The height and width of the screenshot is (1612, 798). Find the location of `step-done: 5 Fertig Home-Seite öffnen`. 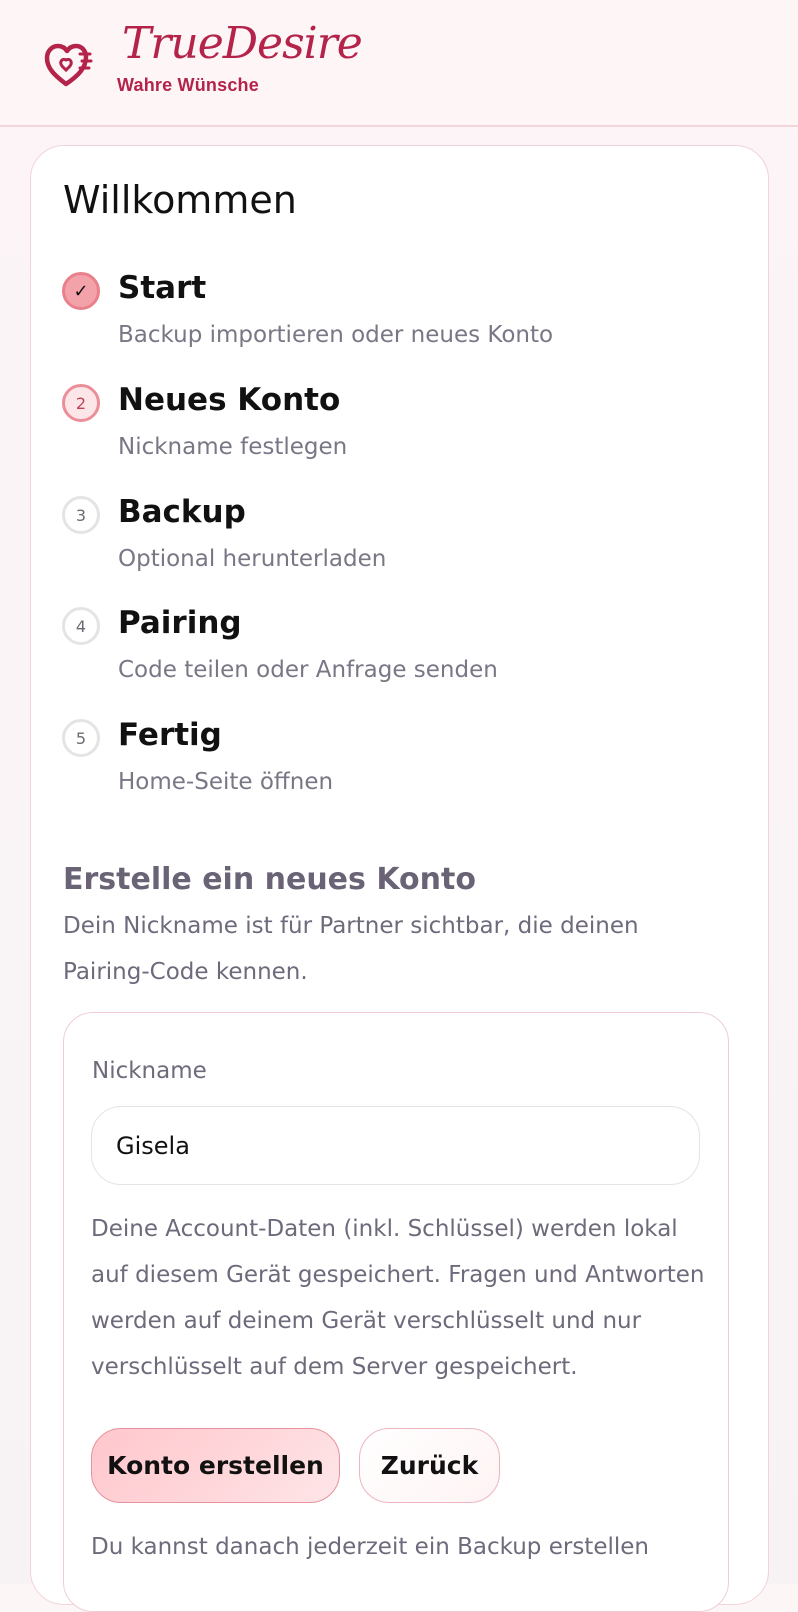

step-done: 5 Fertig Home-Seite öffnen is located at coordinates (402, 763).